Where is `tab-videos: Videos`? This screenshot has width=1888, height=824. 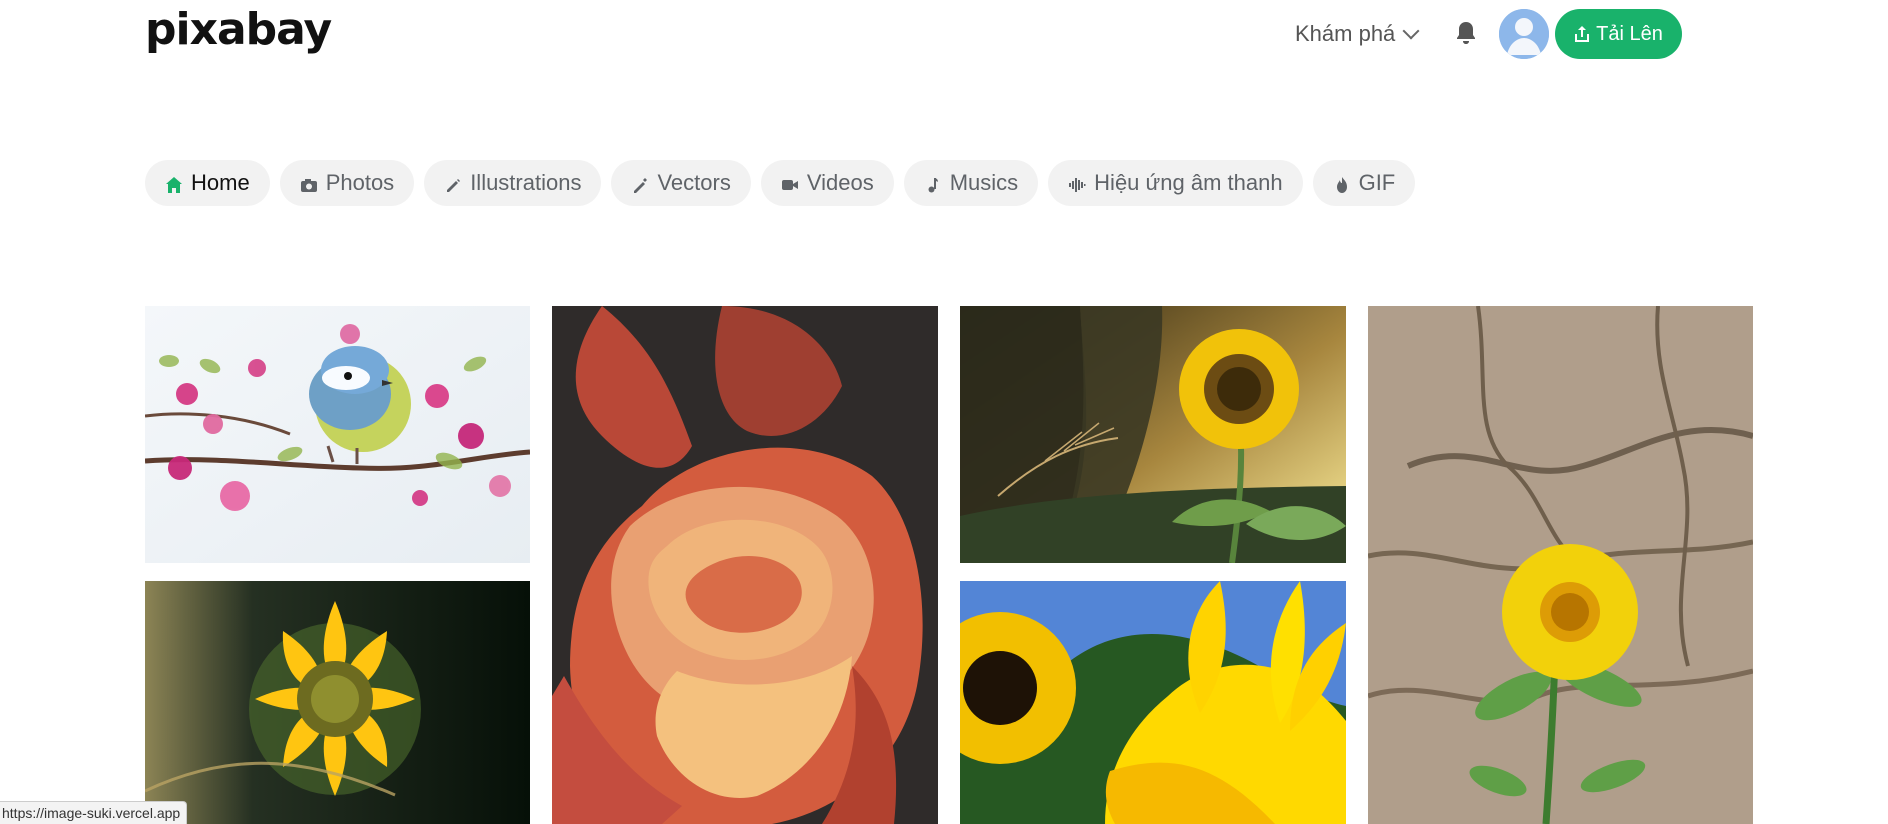
tab-videos: Videos is located at coordinates (827, 183).